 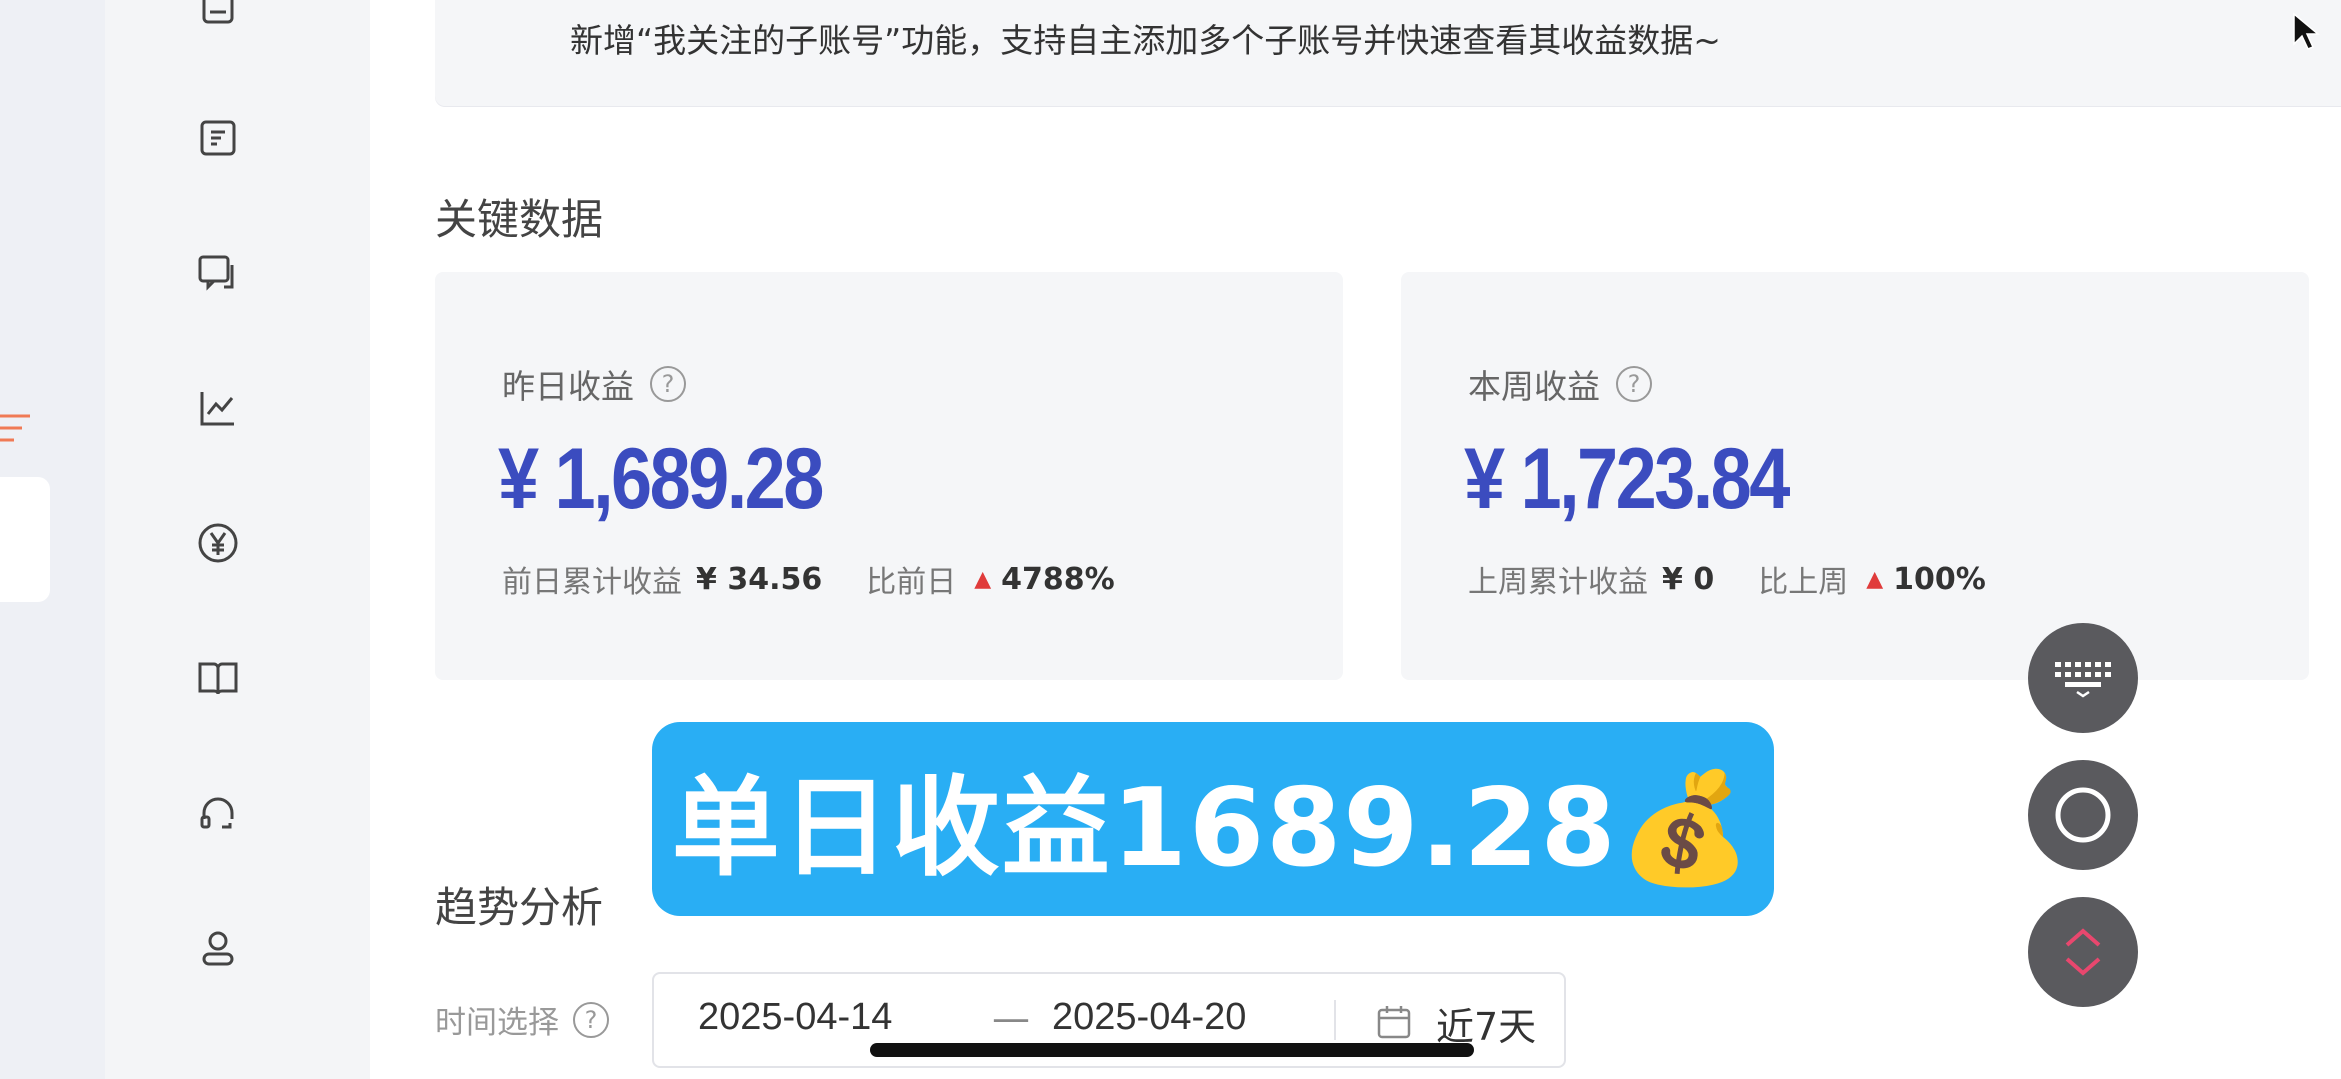 I want to click on mouse-cursor-icon, so click(x=2306, y=31).